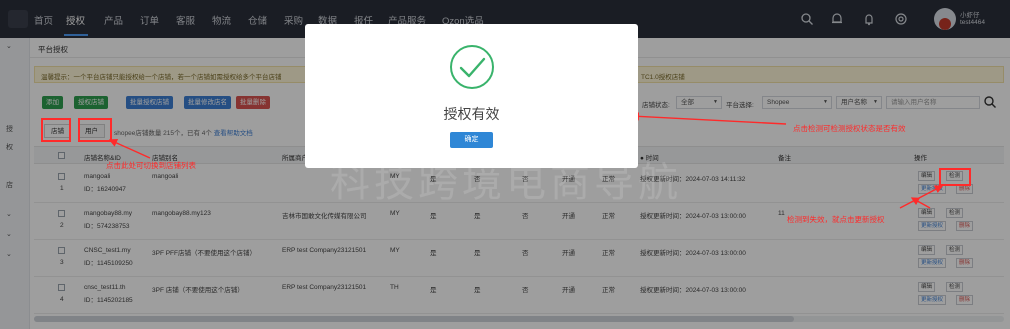  Describe the element at coordinates (472, 67) in the screenshot. I see `success-check-icon` at that location.